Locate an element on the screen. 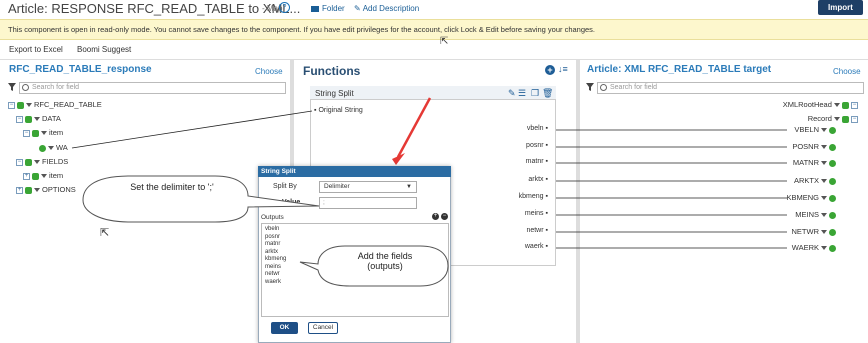 Image resolution: width=868 pixels, height=343 pixels. callout-bubbles is located at coordinates (265, 231).